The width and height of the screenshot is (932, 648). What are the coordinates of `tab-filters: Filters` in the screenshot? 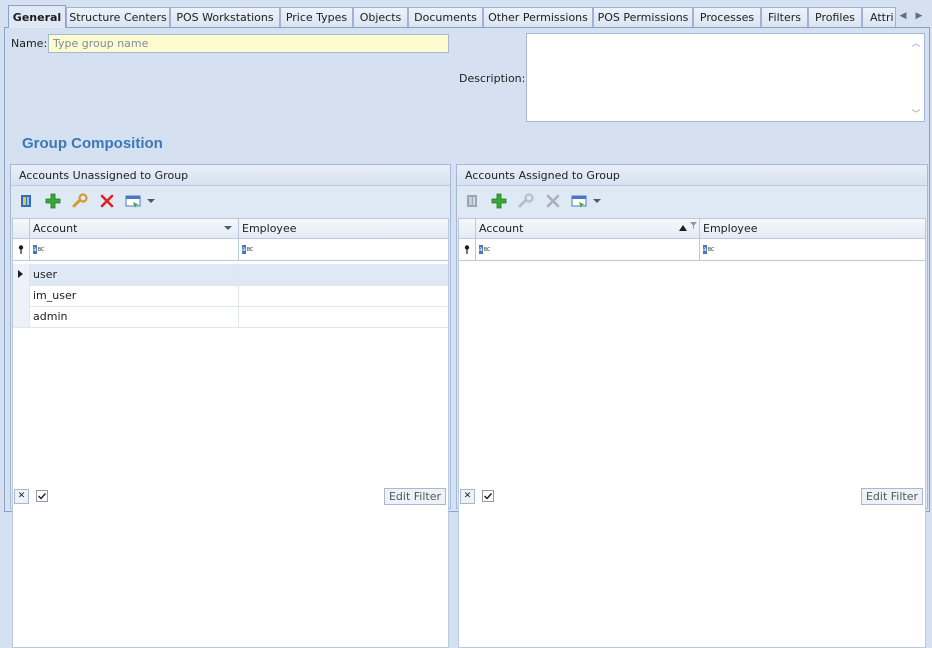 It's located at (784, 17).